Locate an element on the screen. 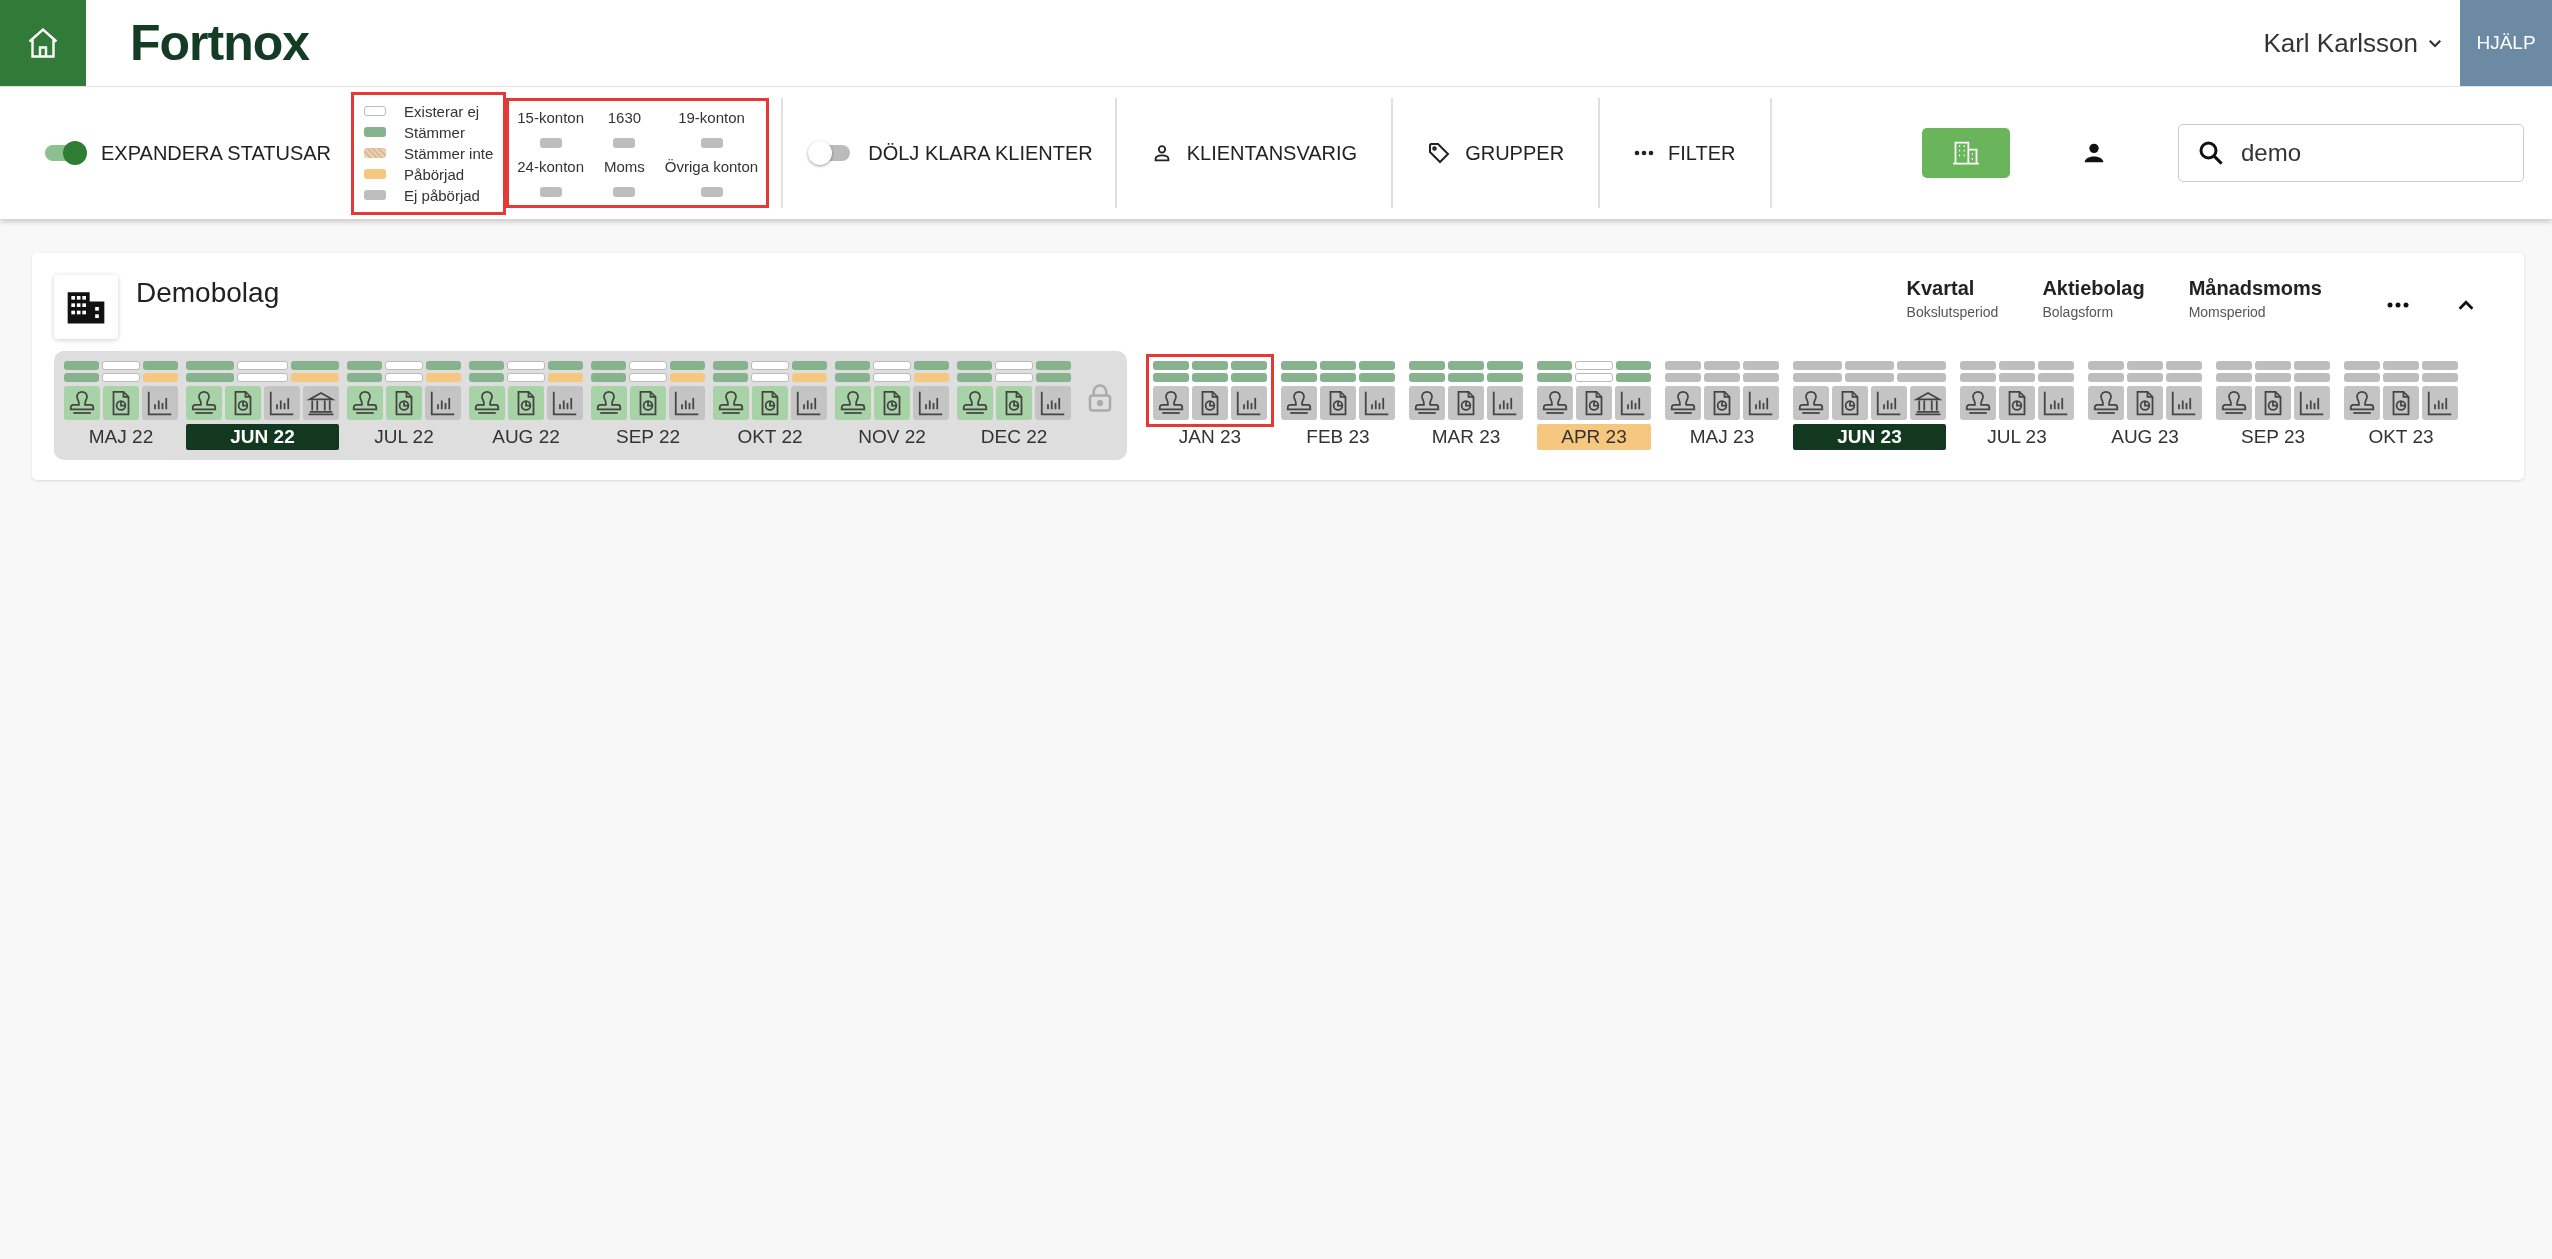 Image resolution: width=2552 pixels, height=1259 pixels. tag-icon is located at coordinates (1439, 153).